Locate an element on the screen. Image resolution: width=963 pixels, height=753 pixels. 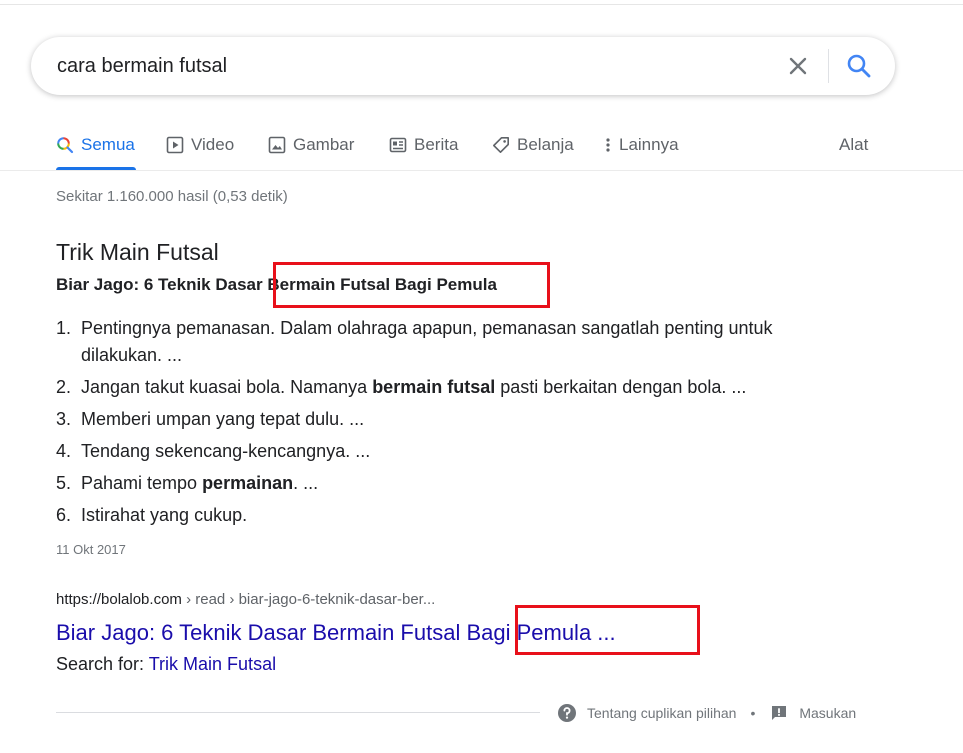
snippet-title: Trik Main Futsal is located at coordinates (137, 252).